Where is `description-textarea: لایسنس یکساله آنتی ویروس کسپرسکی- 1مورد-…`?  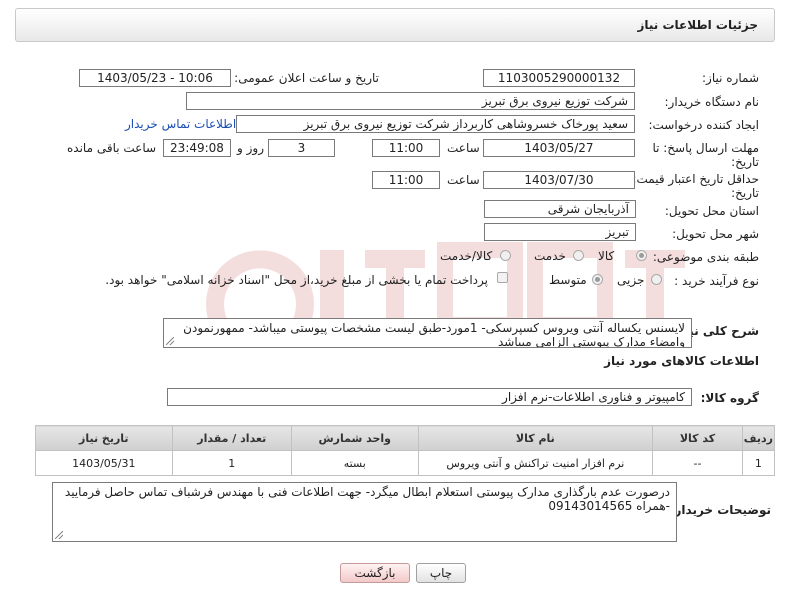
description-textarea: لایسنس یکساله آنتی ویروس کسپرسکی- 1مورد-… is located at coordinates (427, 333).